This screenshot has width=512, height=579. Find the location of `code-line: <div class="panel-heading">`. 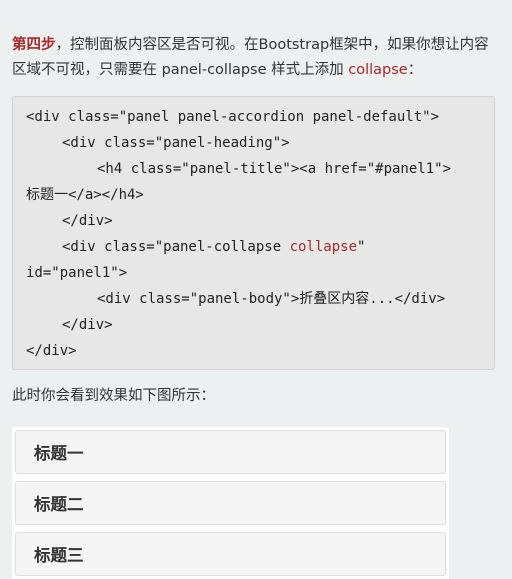

code-line: <div class="panel-heading"> is located at coordinates (176, 143).